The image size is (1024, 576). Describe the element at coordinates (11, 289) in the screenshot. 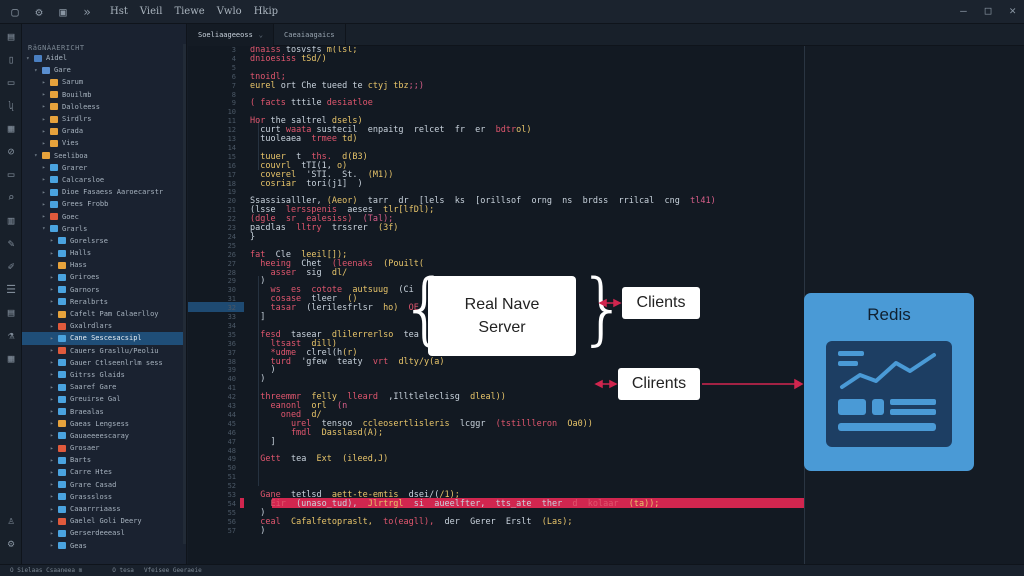

I see `outline-icon: ☰` at that location.